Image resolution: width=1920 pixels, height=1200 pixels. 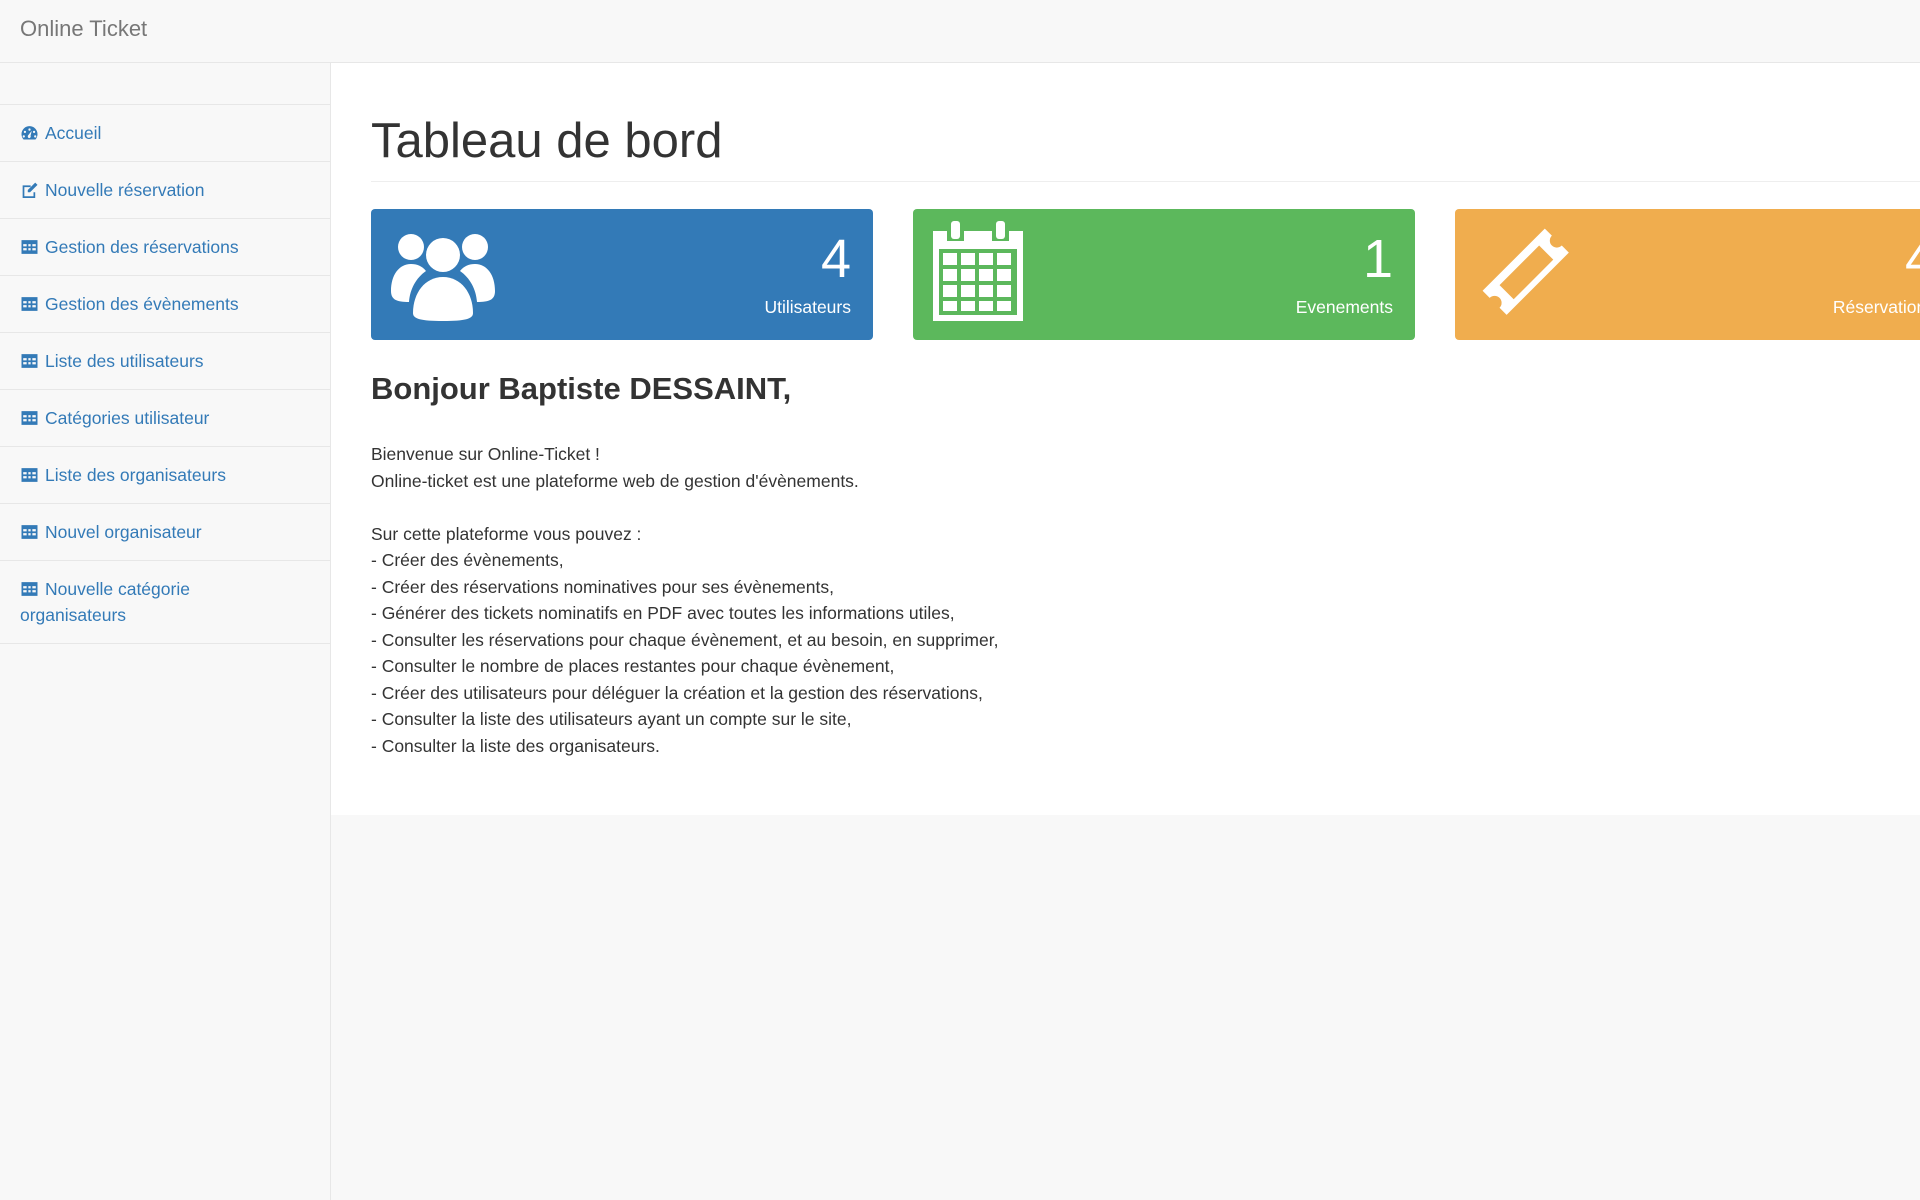 What do you see at coordinates (547, 141) in the screenshot?
I see `page-title: Tableau de bord` at bounding box center [547, 141].